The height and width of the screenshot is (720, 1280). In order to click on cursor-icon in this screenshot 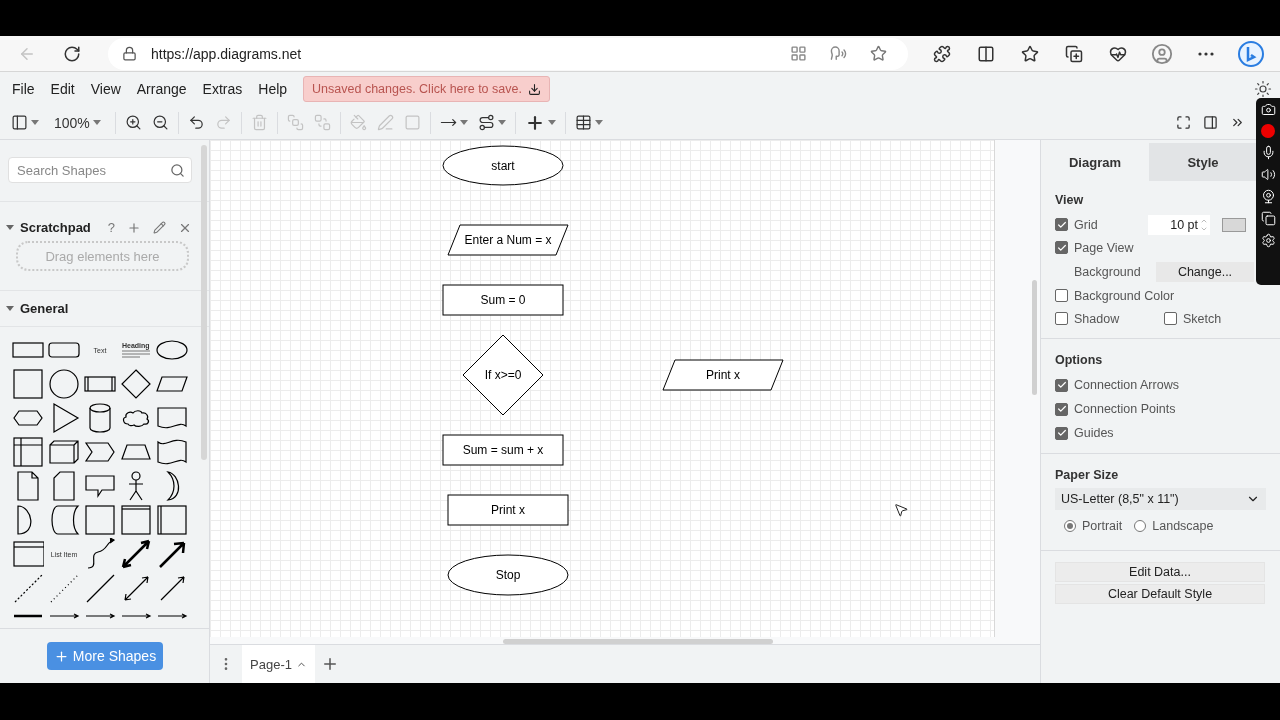, I will do `click(901, 510)`.